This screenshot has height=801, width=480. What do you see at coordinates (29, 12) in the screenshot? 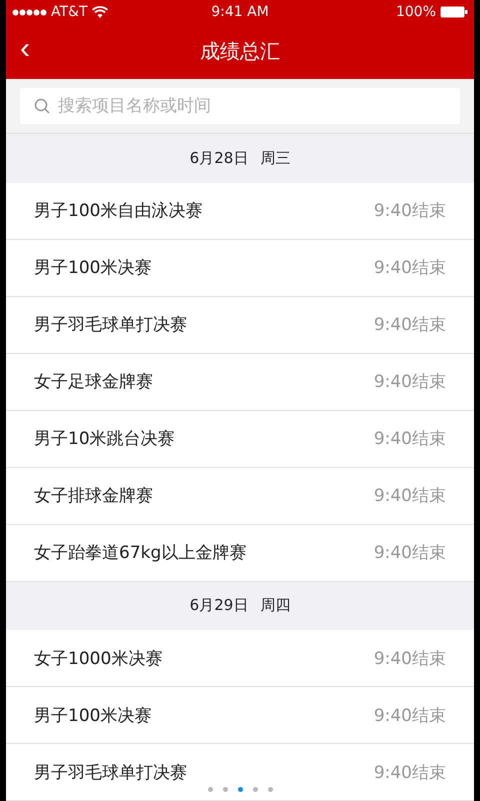
I see `signal-icon` at bounding box center [29, 12].